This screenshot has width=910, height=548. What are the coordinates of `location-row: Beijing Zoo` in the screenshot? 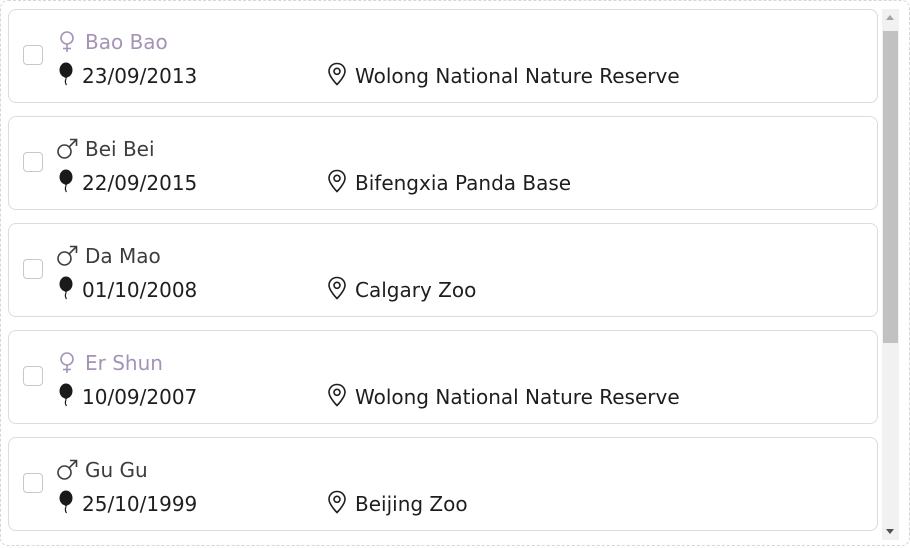 It's located at (397, 504).